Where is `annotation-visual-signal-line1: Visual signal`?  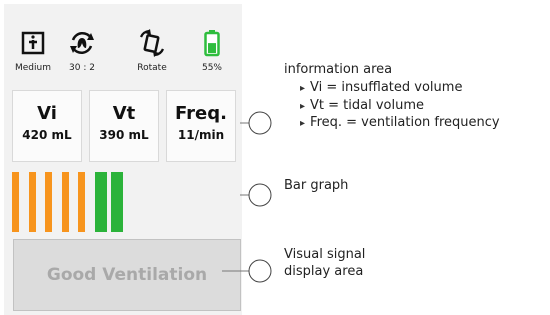 annotation-visual-signal-line1: Visual signal is located at coordinates (325, 254).